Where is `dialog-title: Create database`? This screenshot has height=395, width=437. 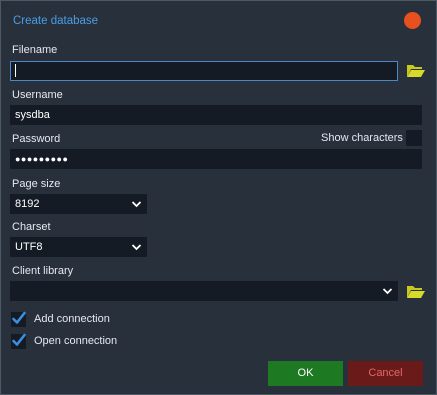 dialog-title: Create database is located at coordinates (56, 21).